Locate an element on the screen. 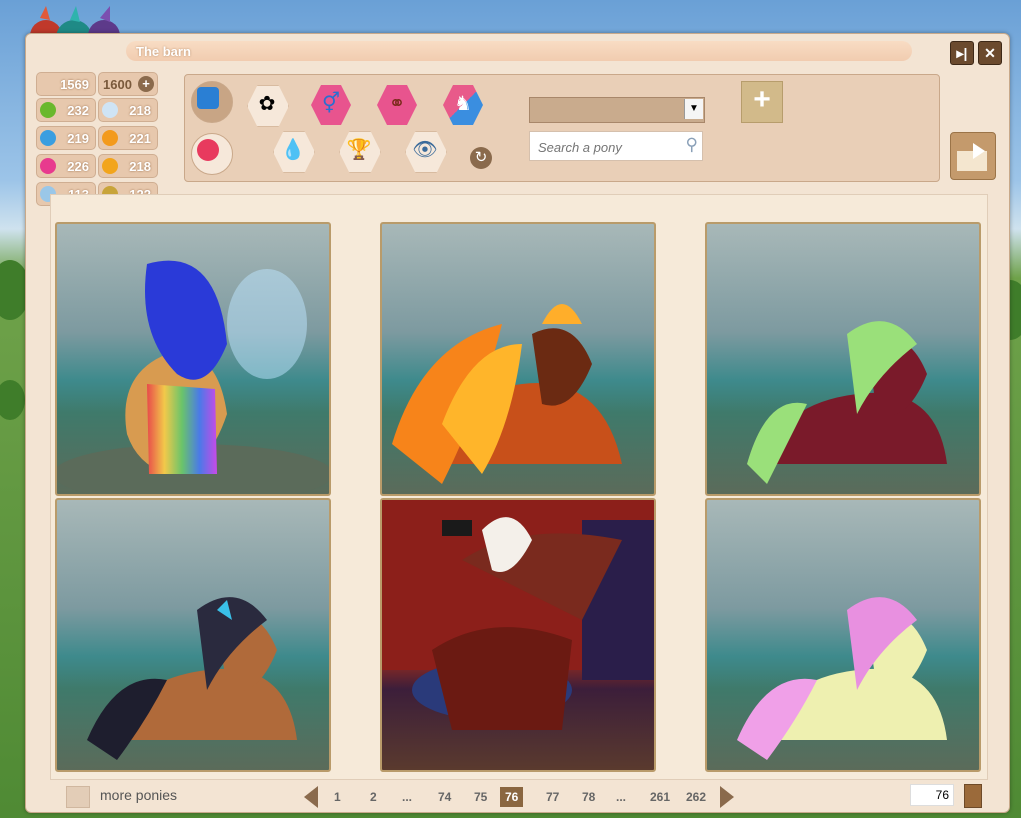 The image size is (1021, 818). equus-spent: 1569 is located at coordinates (66, 84).